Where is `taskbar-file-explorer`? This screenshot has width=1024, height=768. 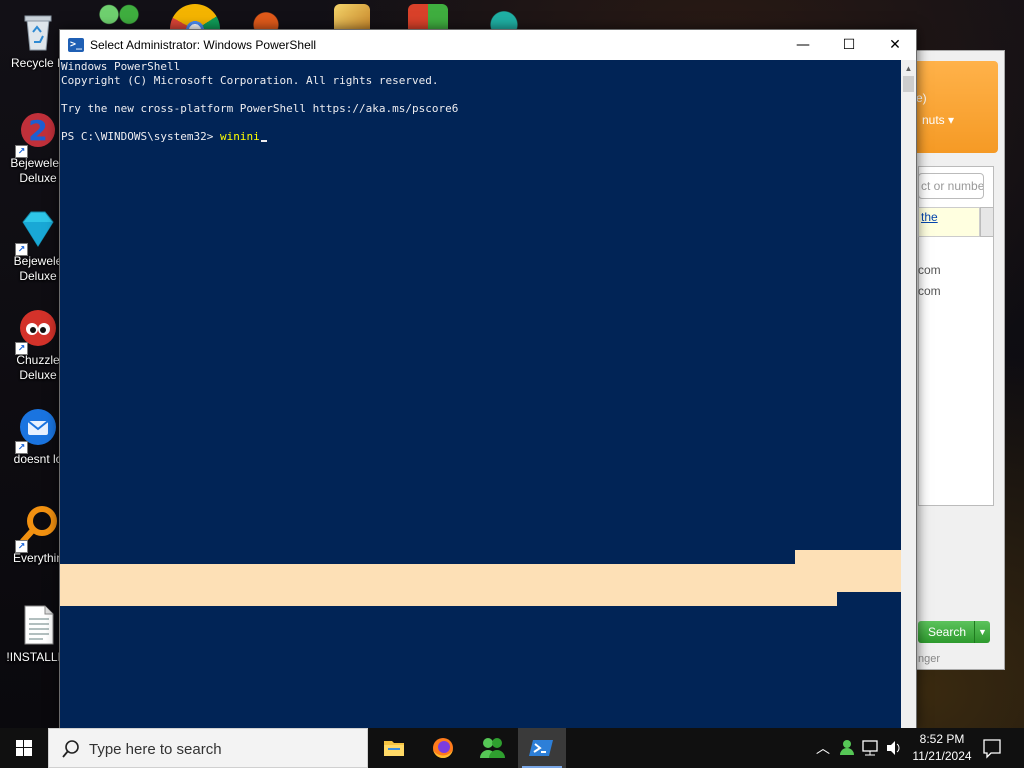 taskbar-file-explorer is located at coordinates (394, 748).